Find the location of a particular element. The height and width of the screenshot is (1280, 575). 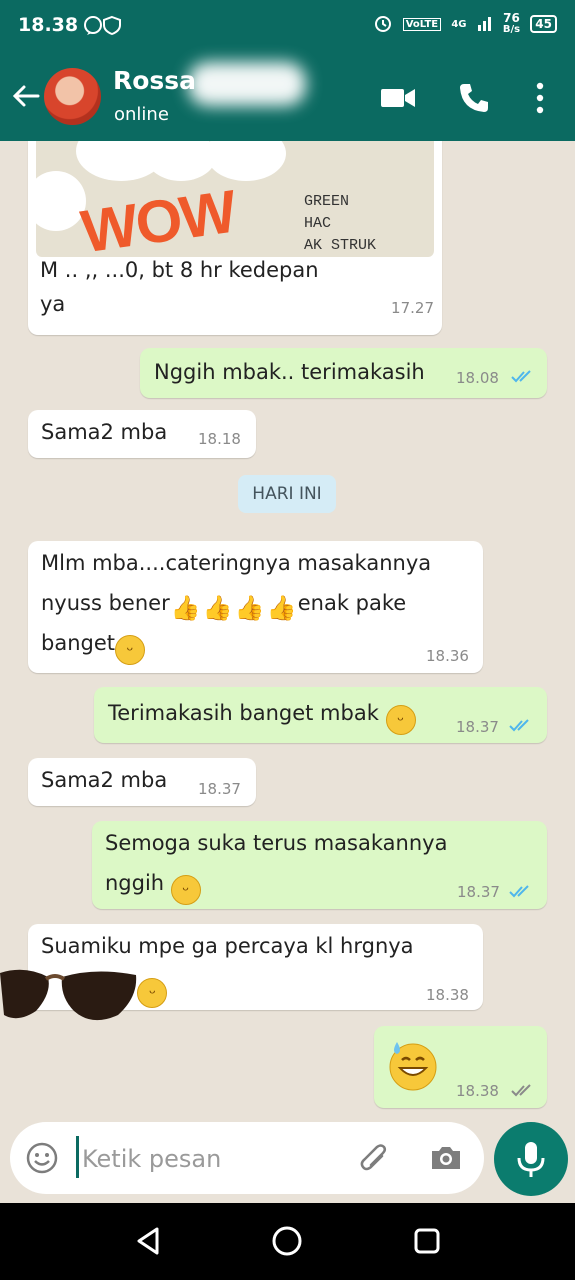

emoji-icon is located at coordinates (42, 1158).